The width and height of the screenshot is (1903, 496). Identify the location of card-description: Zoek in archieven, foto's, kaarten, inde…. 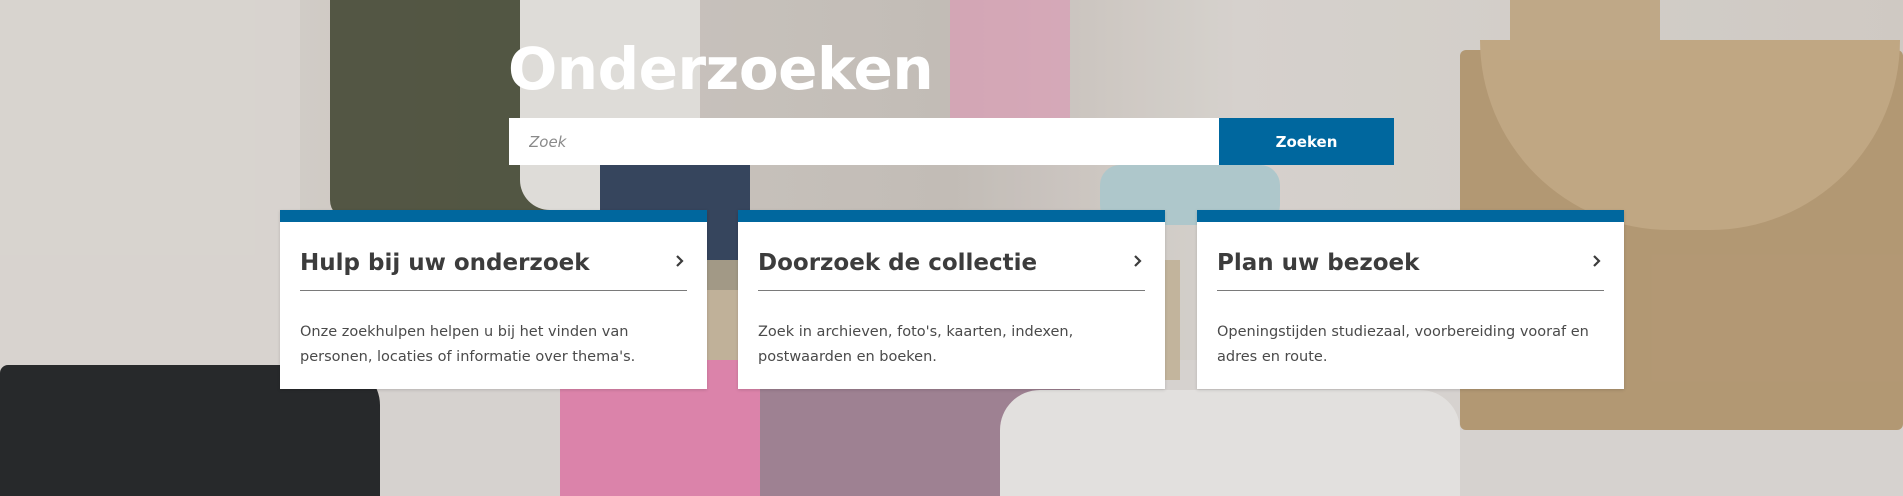
(916, 344).